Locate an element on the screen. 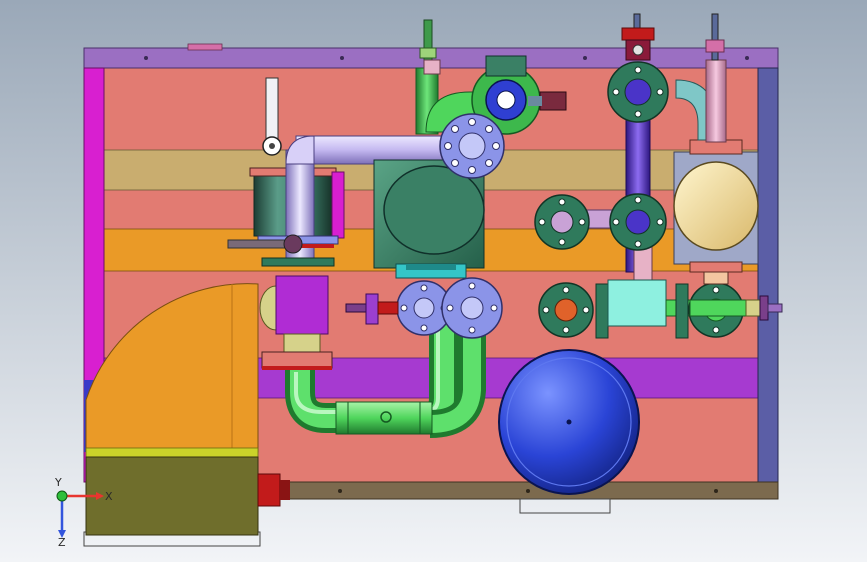  booster-pump-housing is located at coordinates (716, 206).